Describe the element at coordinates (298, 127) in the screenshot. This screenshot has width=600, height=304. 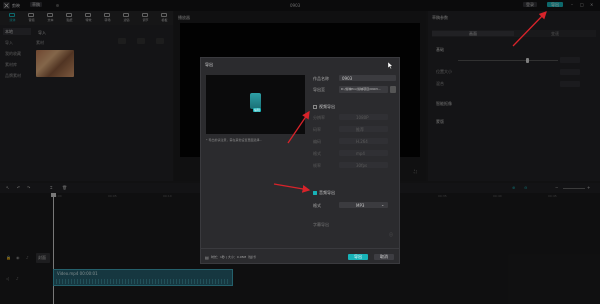
I see `arrow-to-video-export` at that location.